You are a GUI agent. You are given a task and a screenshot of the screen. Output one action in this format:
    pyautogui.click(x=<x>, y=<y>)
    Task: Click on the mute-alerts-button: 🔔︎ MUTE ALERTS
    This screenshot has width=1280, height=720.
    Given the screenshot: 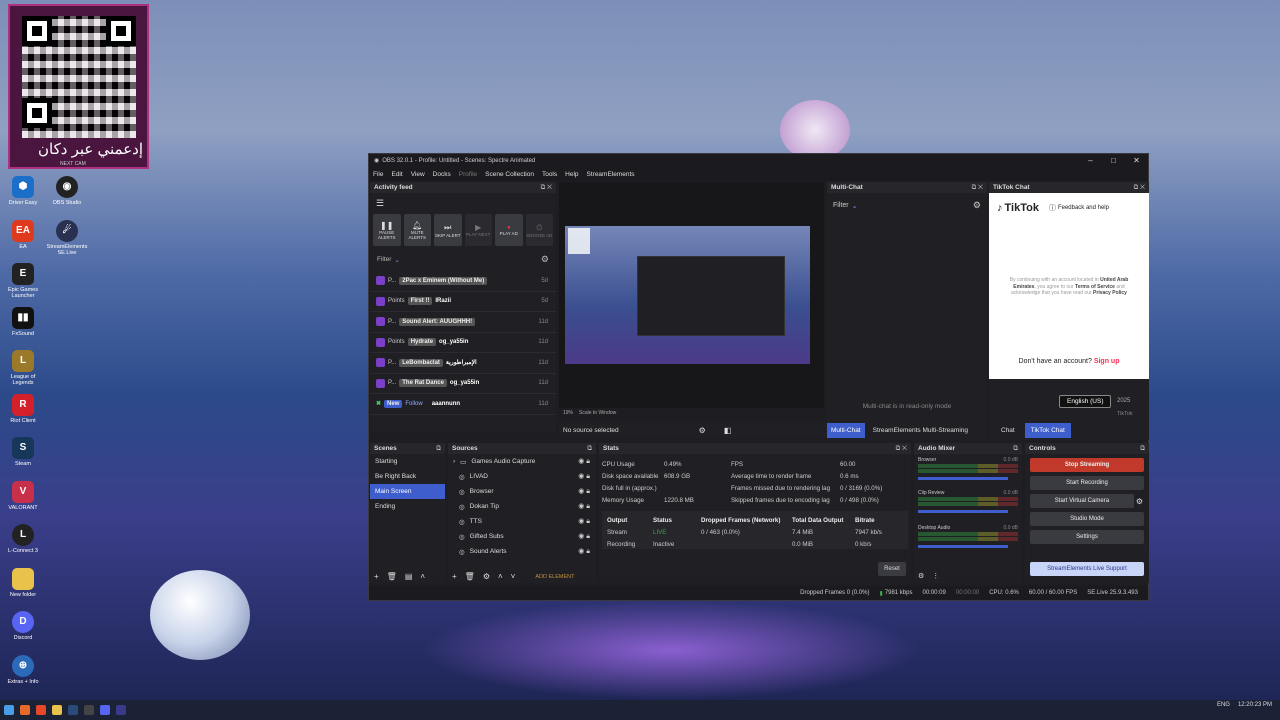 What is the action you would take?
    pyautogui.click(x=417, y=230)
    